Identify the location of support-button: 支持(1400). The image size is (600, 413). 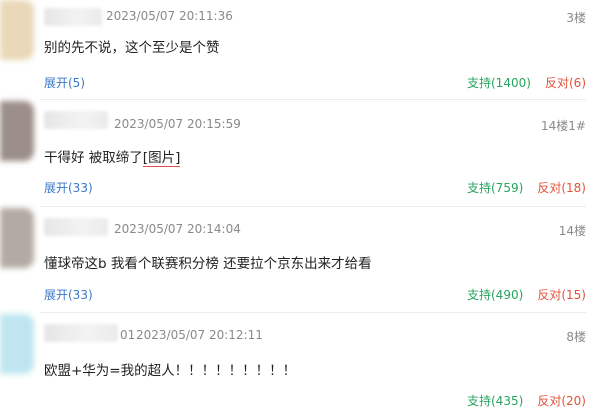
(499, 82).